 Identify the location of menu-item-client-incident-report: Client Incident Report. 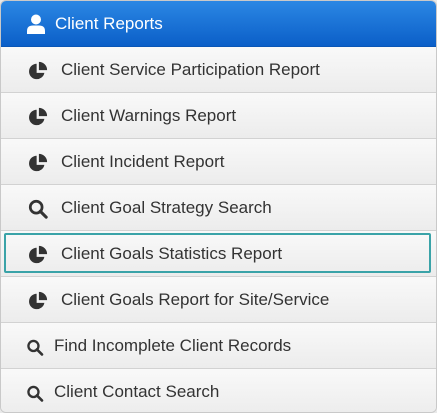
(218, 162).